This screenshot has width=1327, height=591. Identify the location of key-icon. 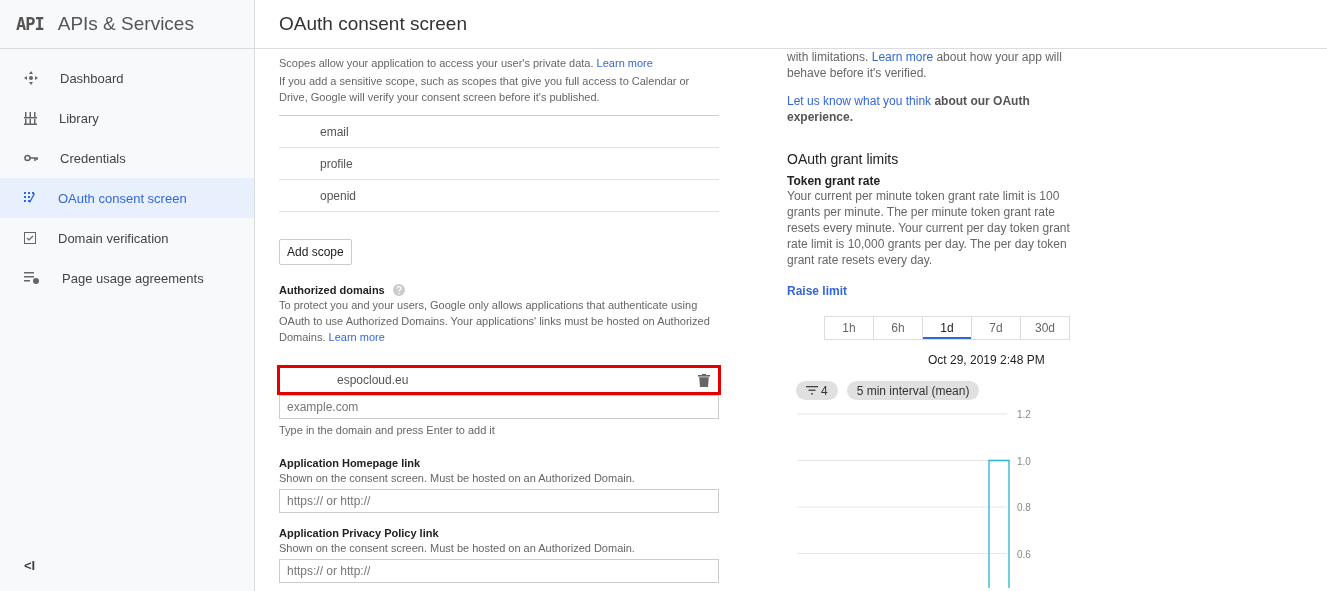
(31, 158).